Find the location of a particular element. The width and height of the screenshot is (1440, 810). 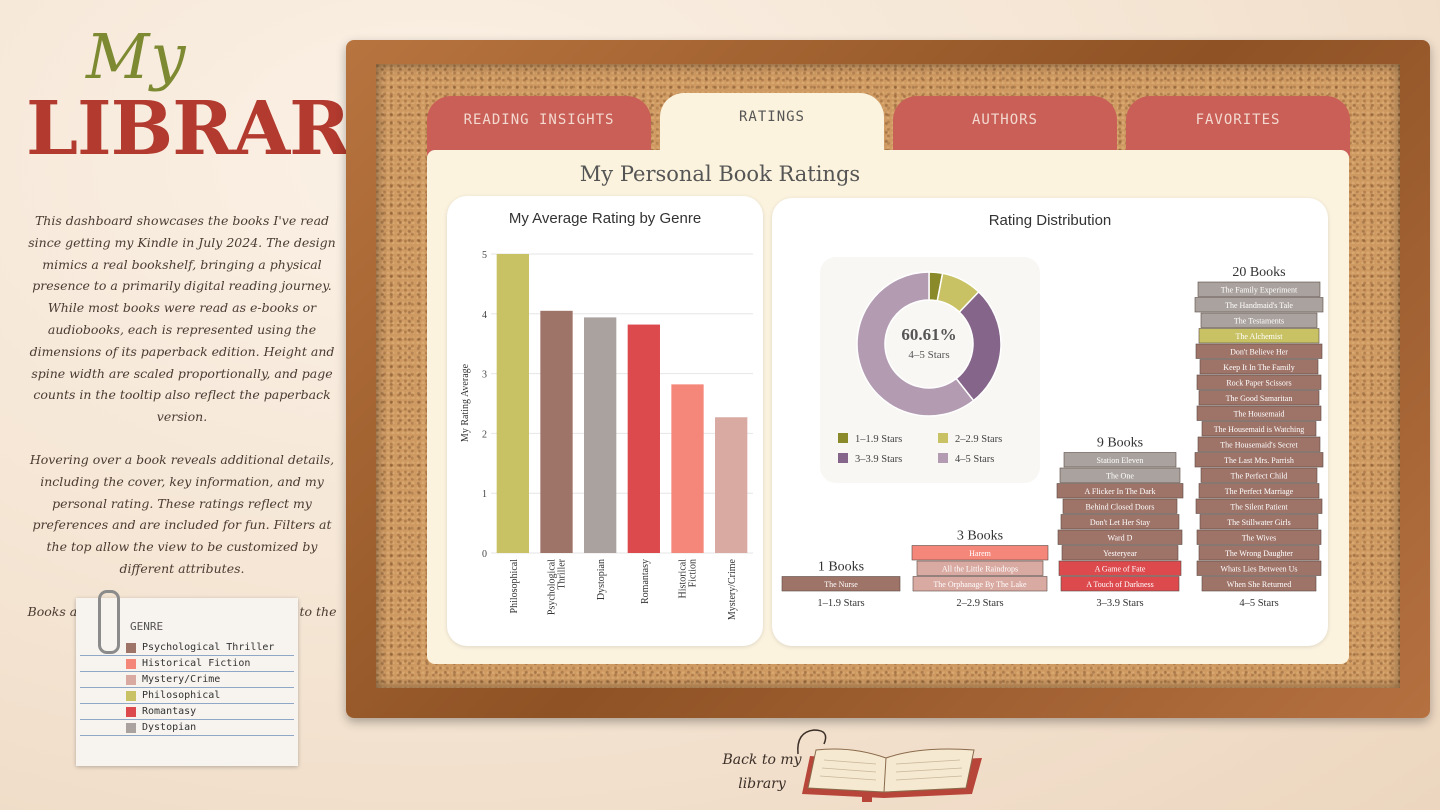

book-title: The Alchemist is located at coordinates (1260, 336).